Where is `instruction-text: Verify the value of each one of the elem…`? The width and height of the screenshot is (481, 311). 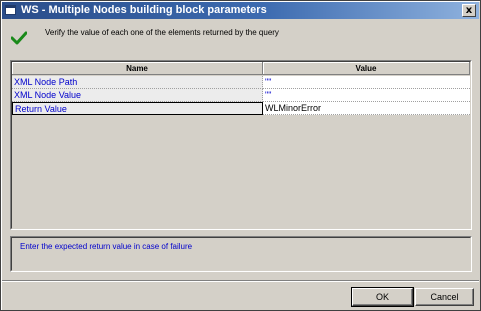
instruction-text: Verify the value of each one of the elem… is located at coordinates (162, 32).